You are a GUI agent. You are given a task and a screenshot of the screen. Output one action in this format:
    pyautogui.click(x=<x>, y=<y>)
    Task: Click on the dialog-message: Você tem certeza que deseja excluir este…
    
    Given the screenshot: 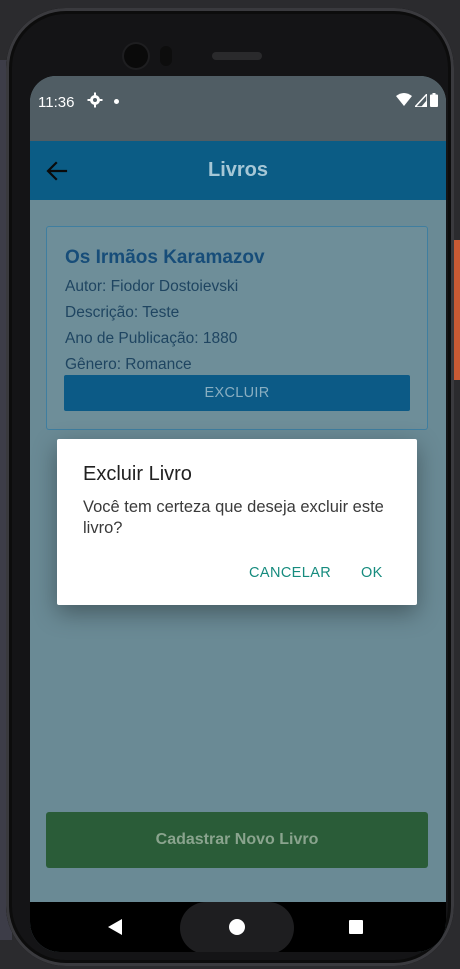 What is the action you would take?
    pyautogui.click(x=233, y=517)
    